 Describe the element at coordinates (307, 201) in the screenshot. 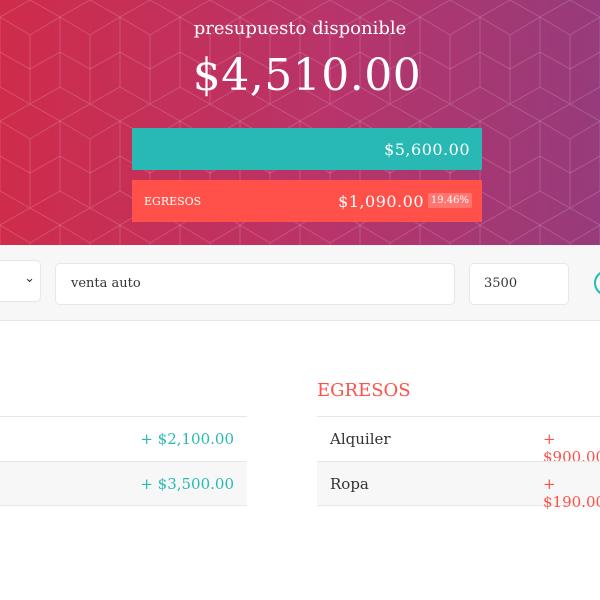

I see `expense-summary-bar: Egresos $1,090.00 19.46%` at that location.